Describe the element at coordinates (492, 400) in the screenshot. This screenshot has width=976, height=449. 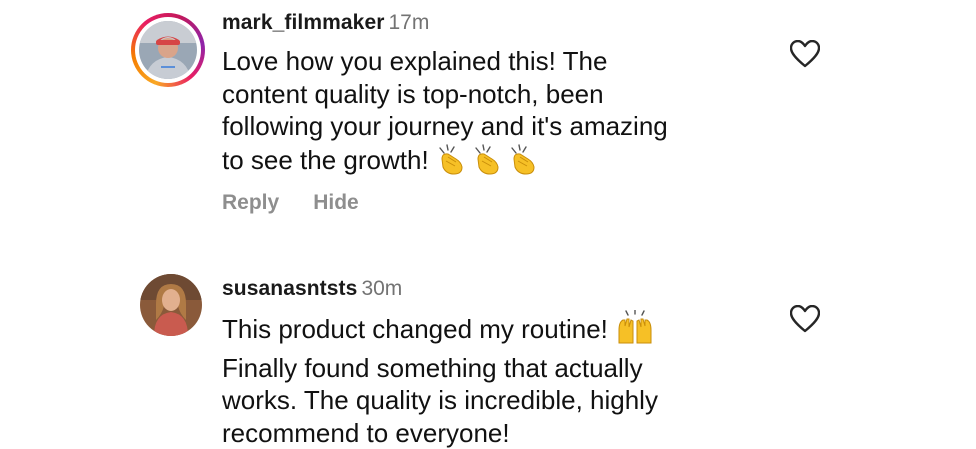
I see `comment-text-line: works. The quality is incredible, highly` at that location.